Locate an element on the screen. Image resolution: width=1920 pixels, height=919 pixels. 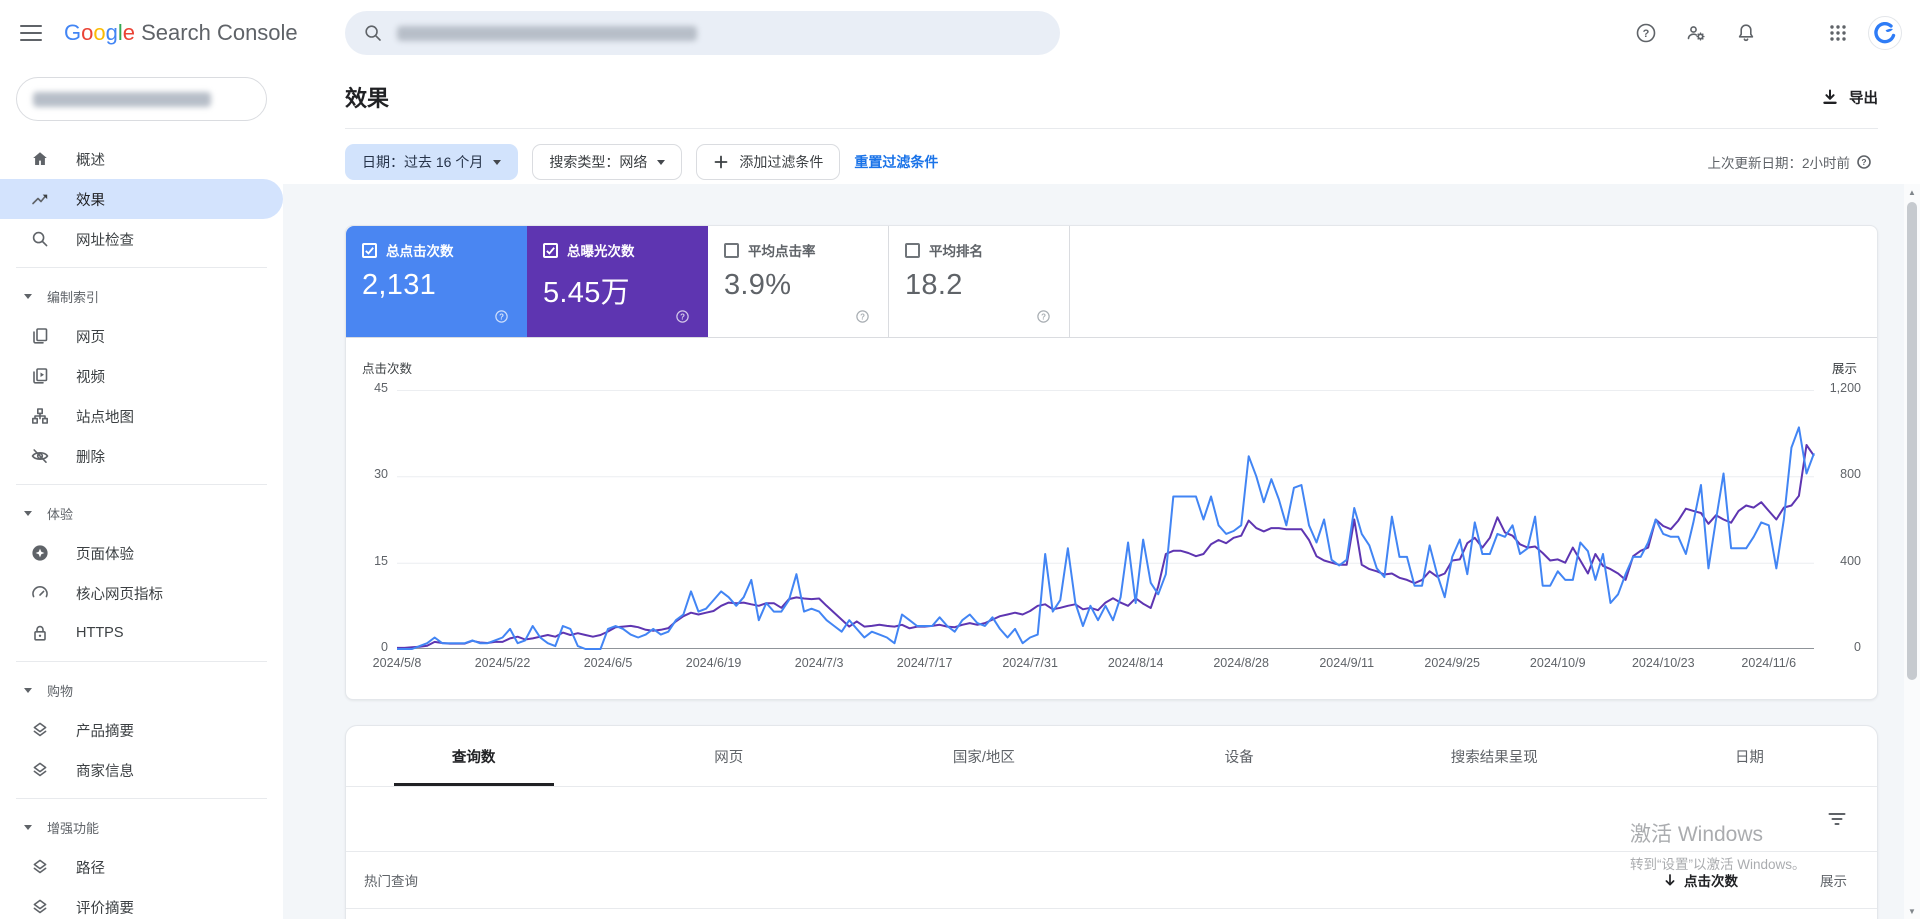
avatar is located at coordinates (1885, 33).